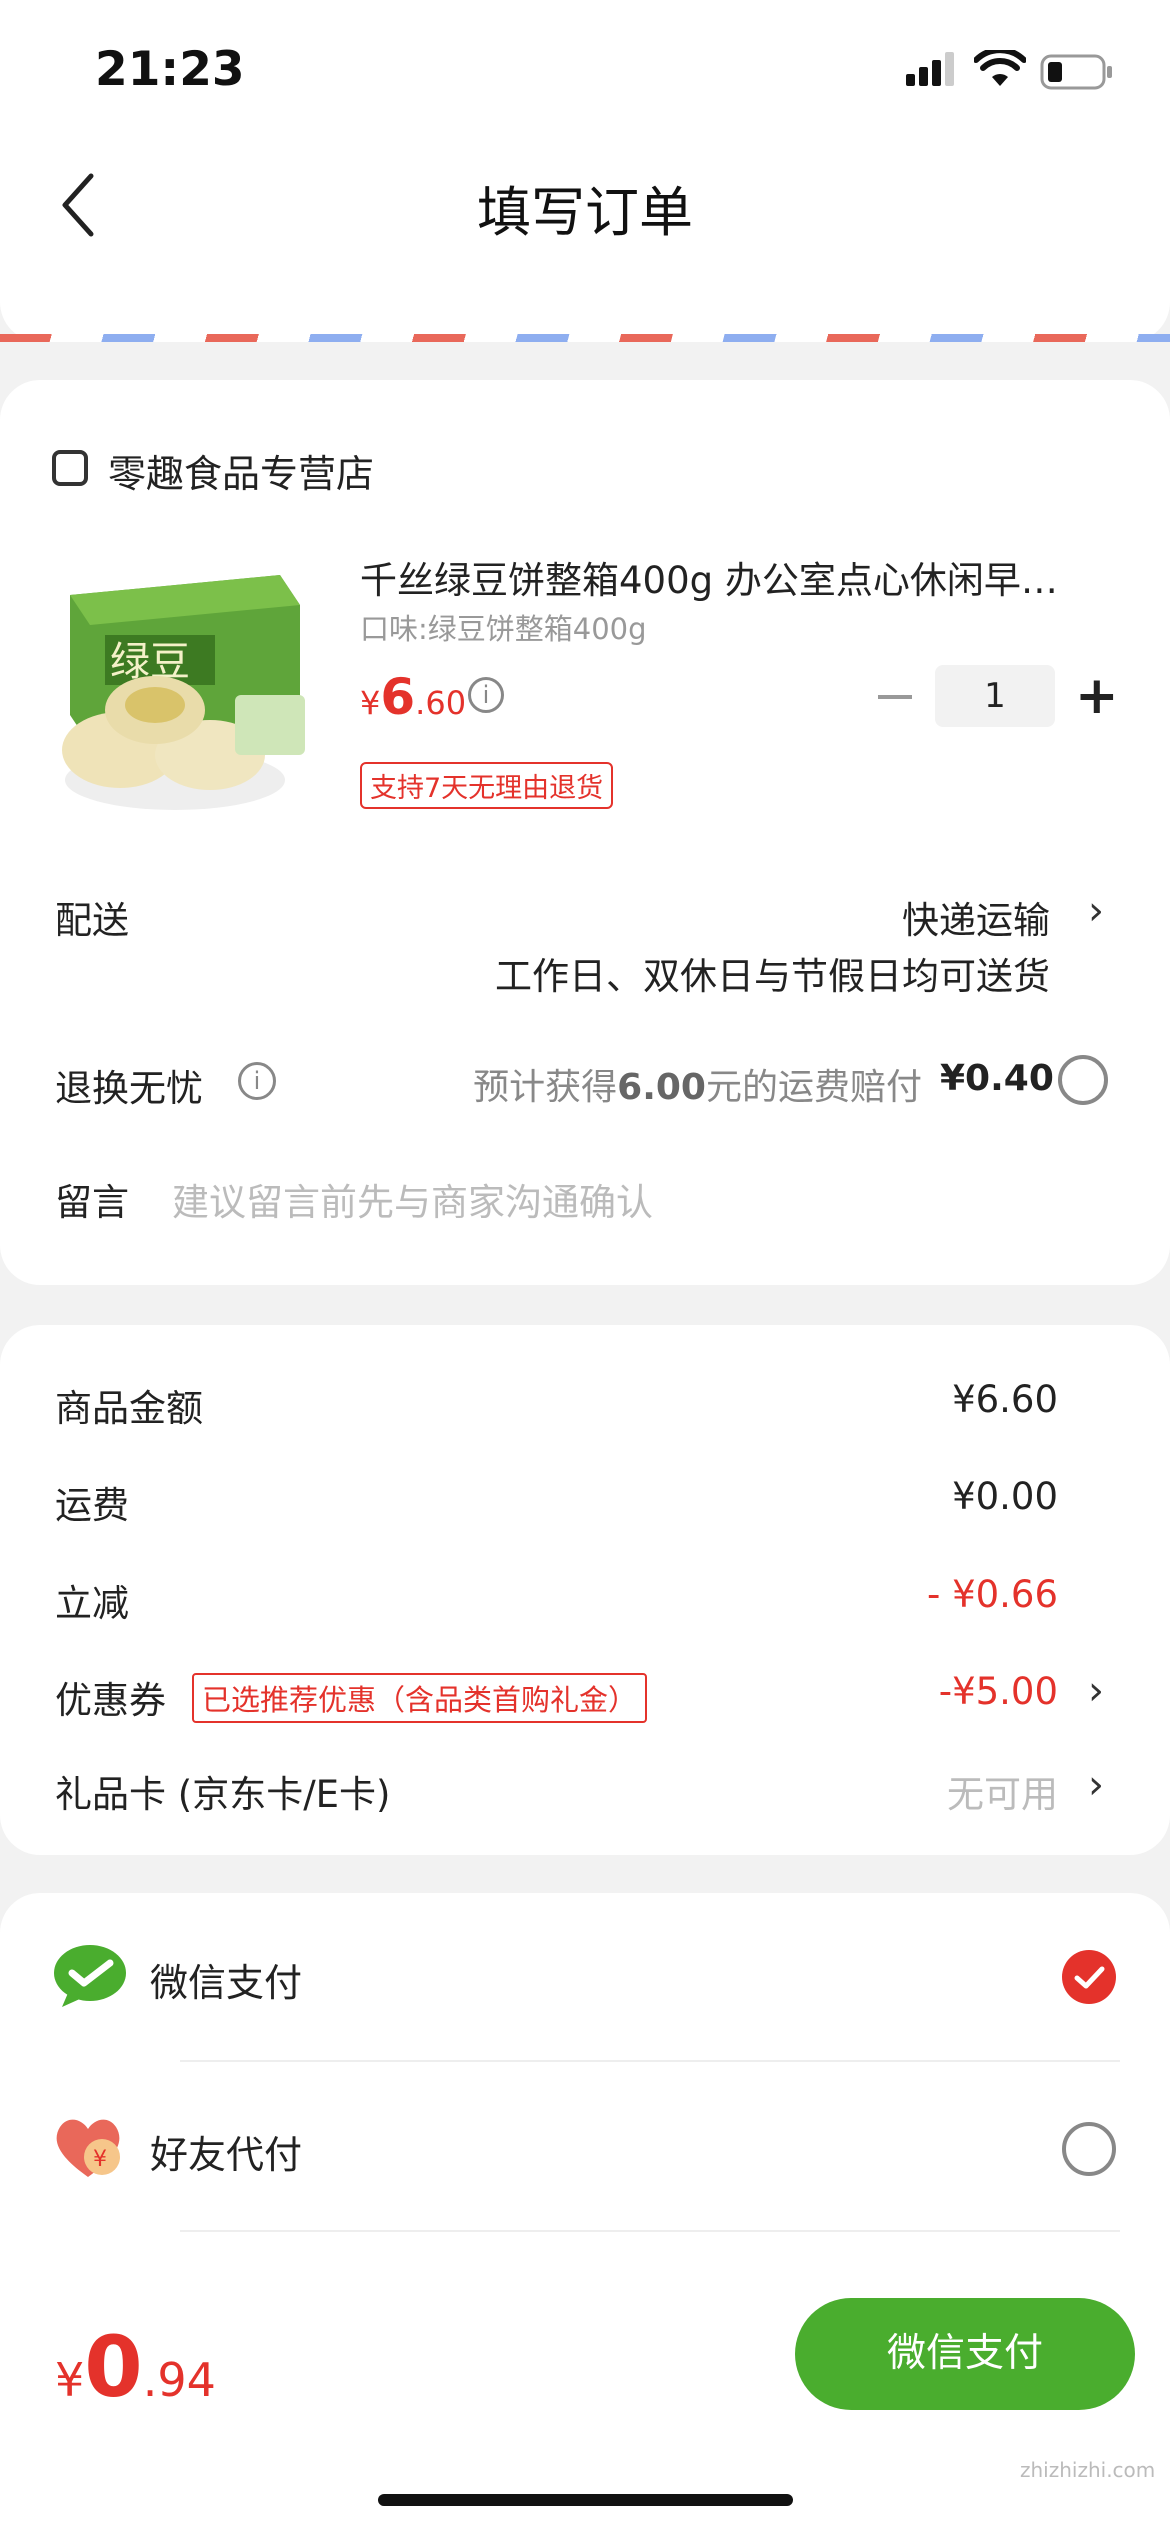 The height and width of the screenshot is (2532, 1170). What do you see at coordinates (420, 1698) in the screenshot?
I see `coupon-tag: 已选推荐优惠（含品类首购礼金）` at bounding box center [420, 1698].